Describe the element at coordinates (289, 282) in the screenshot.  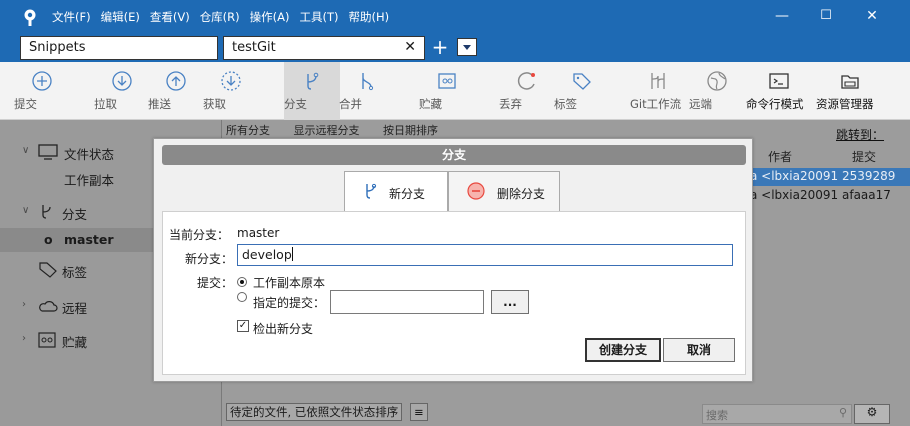
I see `working-copy-option-label: 工作副本原本` at that location.